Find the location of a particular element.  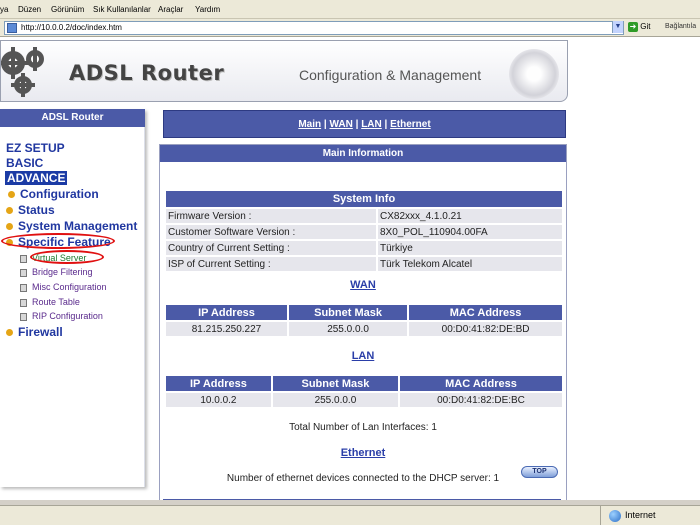

tab-wan: WAN is located at coordinates (340, 124).